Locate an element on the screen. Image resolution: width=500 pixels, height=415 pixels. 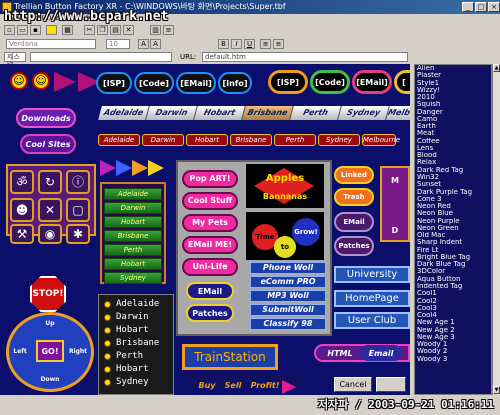
spider-icon: ✱ is located at coordinates (78, 234).